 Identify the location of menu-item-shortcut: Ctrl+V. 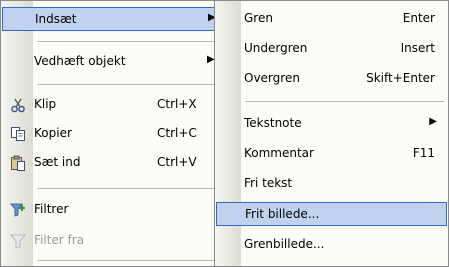
(177, 162).